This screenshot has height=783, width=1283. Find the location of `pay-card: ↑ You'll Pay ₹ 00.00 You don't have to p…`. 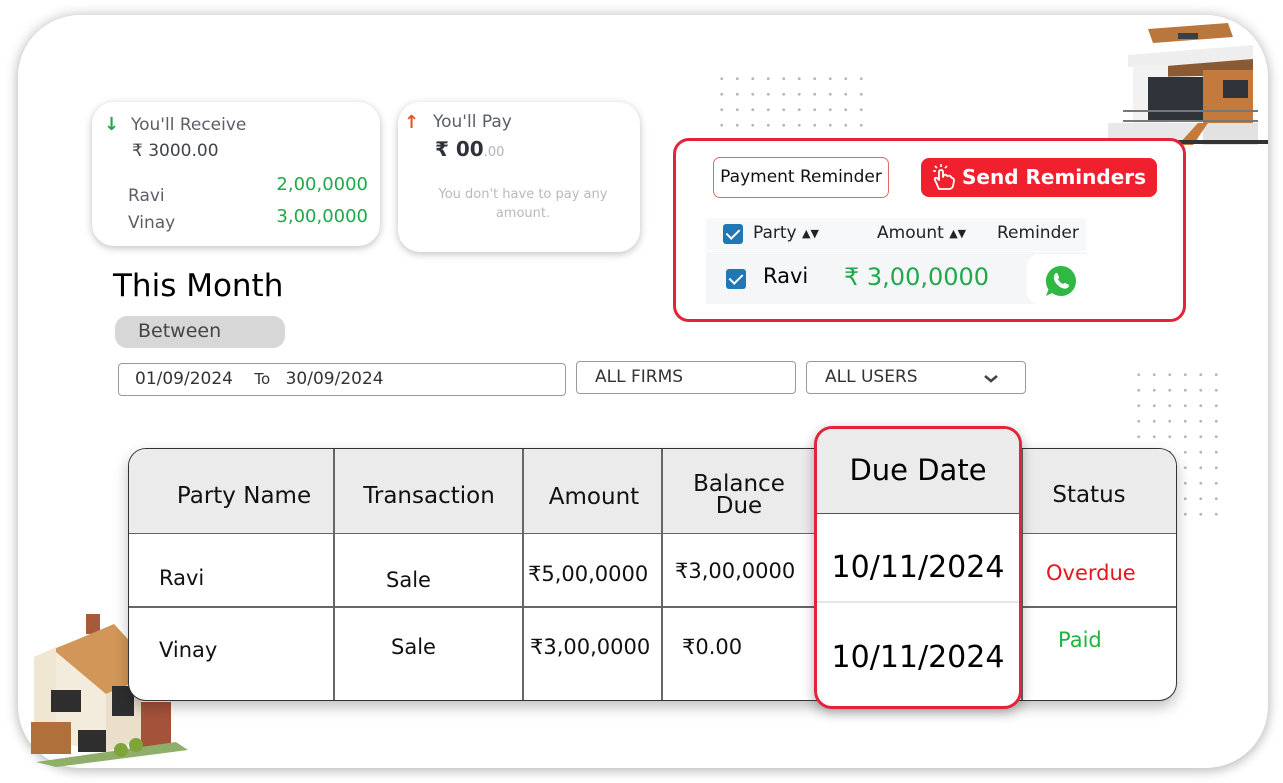

pay-card: ↑ You'll Pay ₹ 00.00 You don't have to p… is located at coordinates (519, 177).